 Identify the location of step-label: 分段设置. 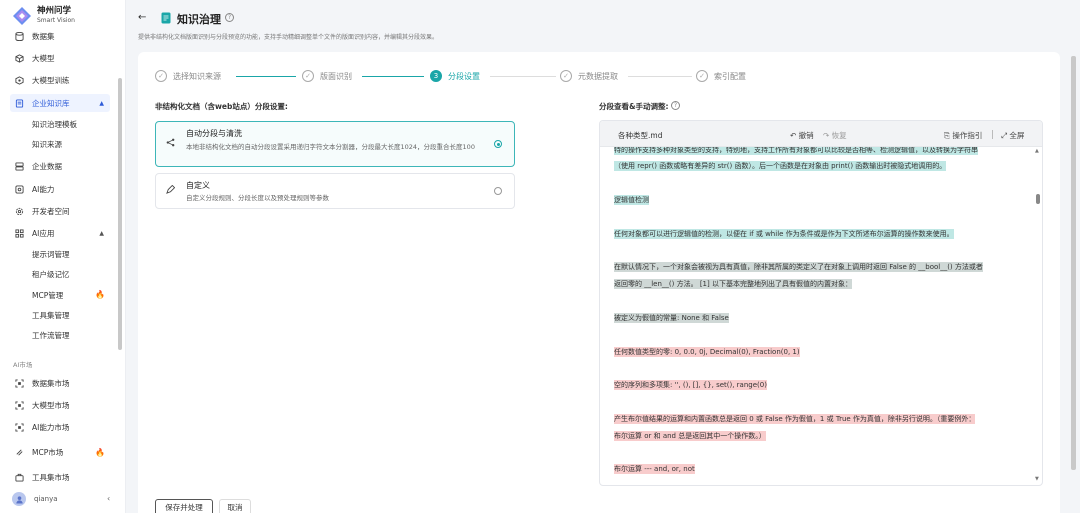
(464, 76).